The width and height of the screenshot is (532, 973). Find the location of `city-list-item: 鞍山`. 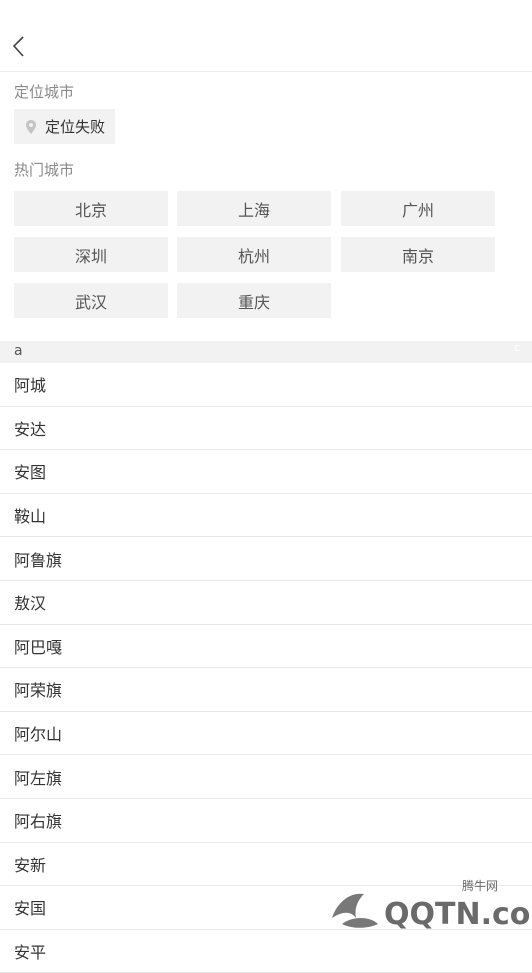

city-list-item: 鞍山 is located at coordinates (266, 516).